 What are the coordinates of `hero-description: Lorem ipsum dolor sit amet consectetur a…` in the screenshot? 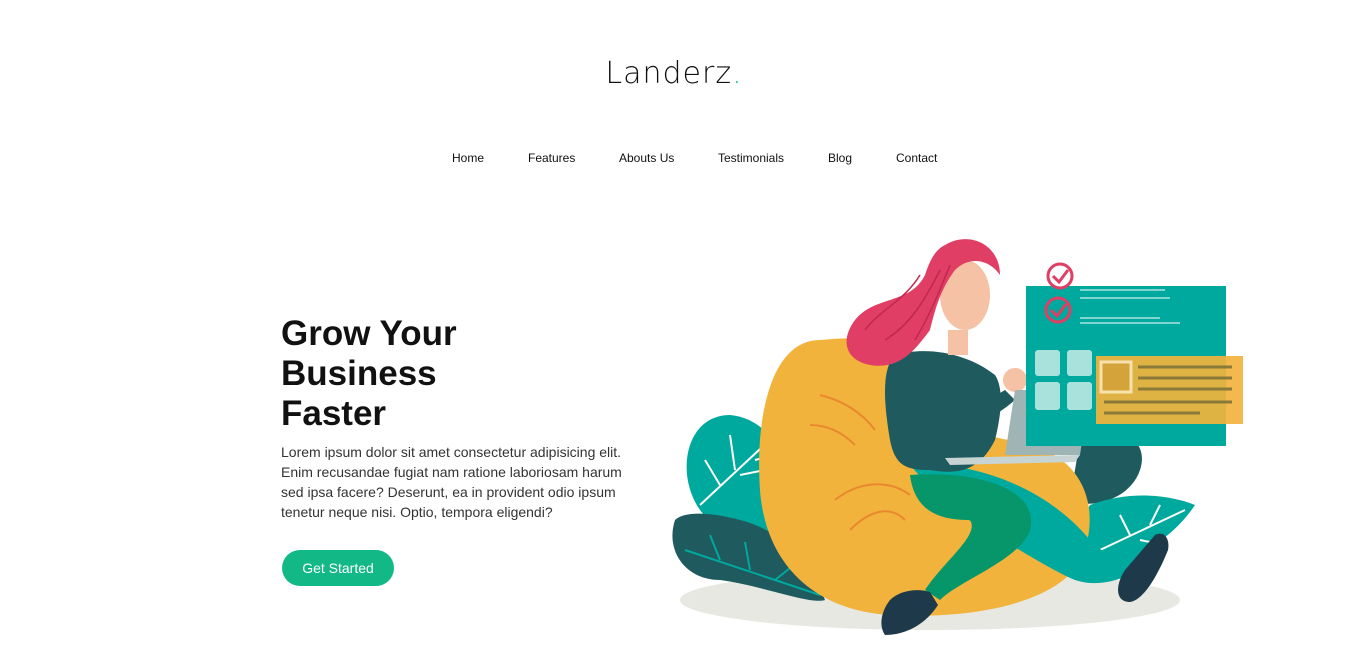 It's located at (451, 482).